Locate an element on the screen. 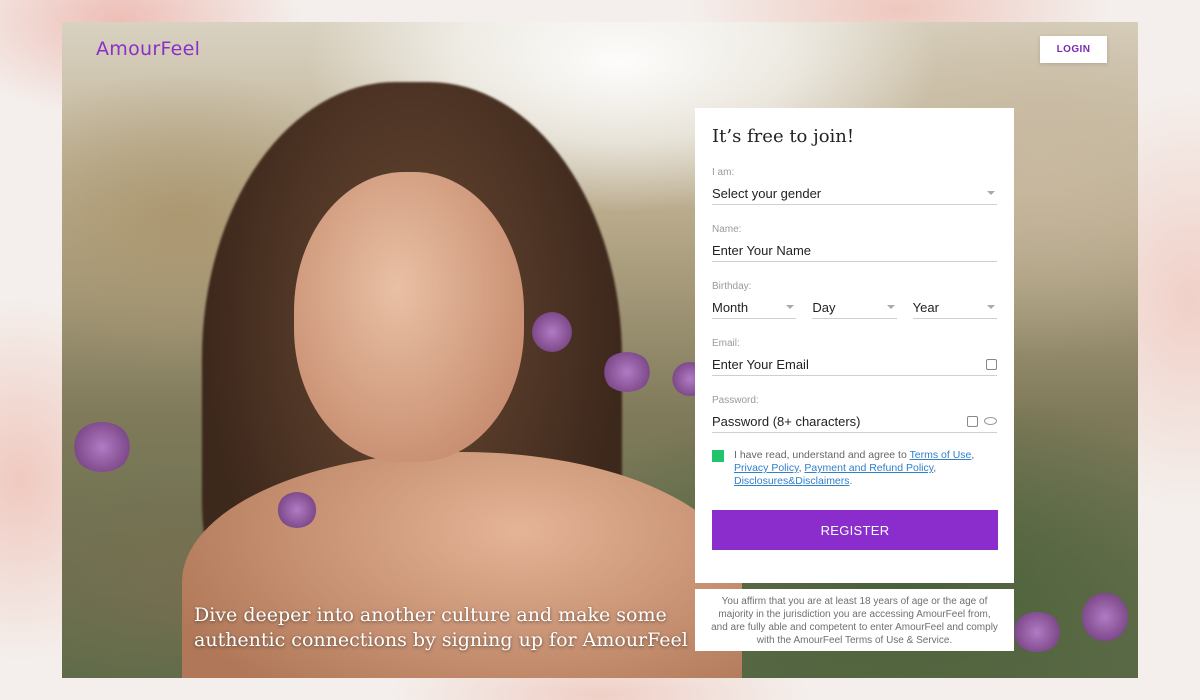  name-input: Enter Your Name is located at coordinates (854, 250).